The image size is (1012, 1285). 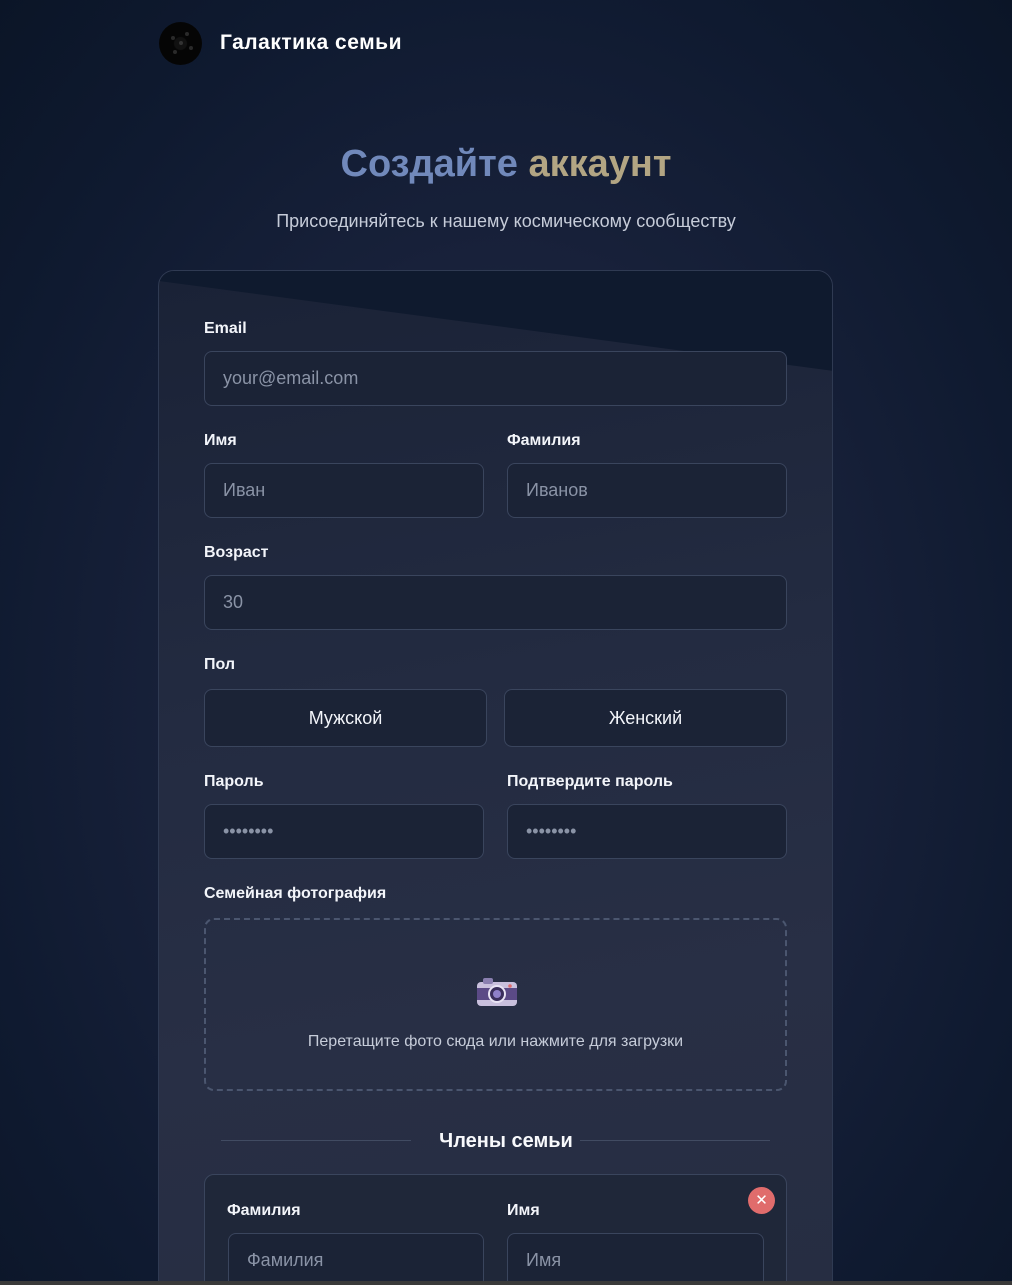 What do you see at coordinates (234, 781) in the screenshot?
I see `password-label: Пароль` at bounding box center [234, 781].